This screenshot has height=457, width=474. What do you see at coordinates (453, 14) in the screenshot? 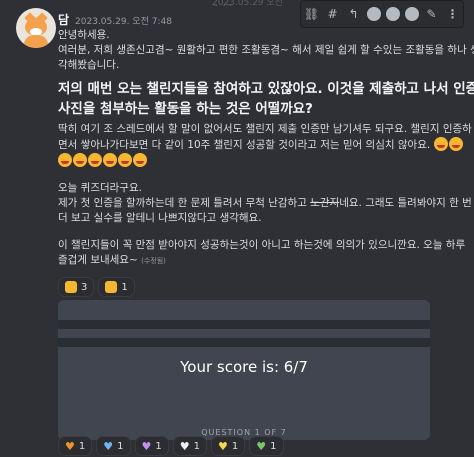
I see `more-icon: ⋮` at bounding box center [453, 14].